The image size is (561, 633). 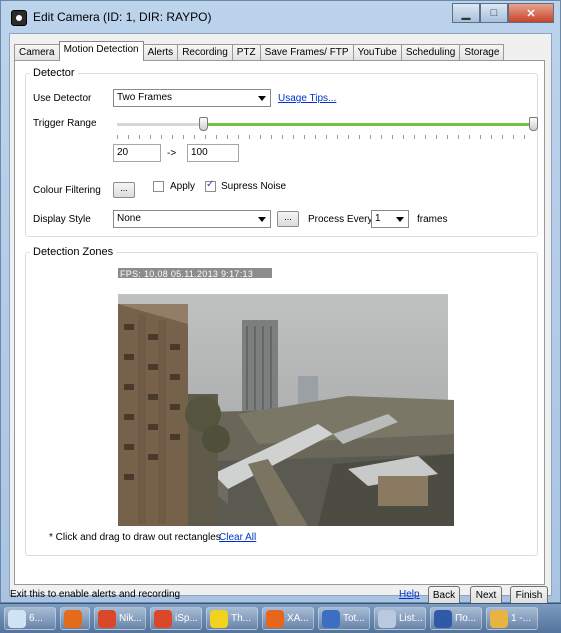 What do you see at coordinates (378, 218) in the screenshot?
I see `process-every-value: 1` at bounding box center [378, 218].